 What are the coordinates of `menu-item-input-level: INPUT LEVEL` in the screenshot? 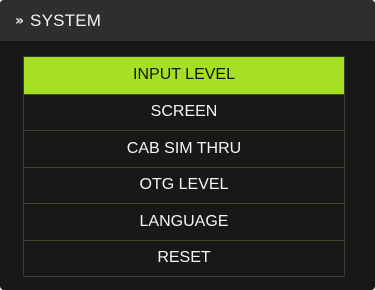 It's located at (184, 75).